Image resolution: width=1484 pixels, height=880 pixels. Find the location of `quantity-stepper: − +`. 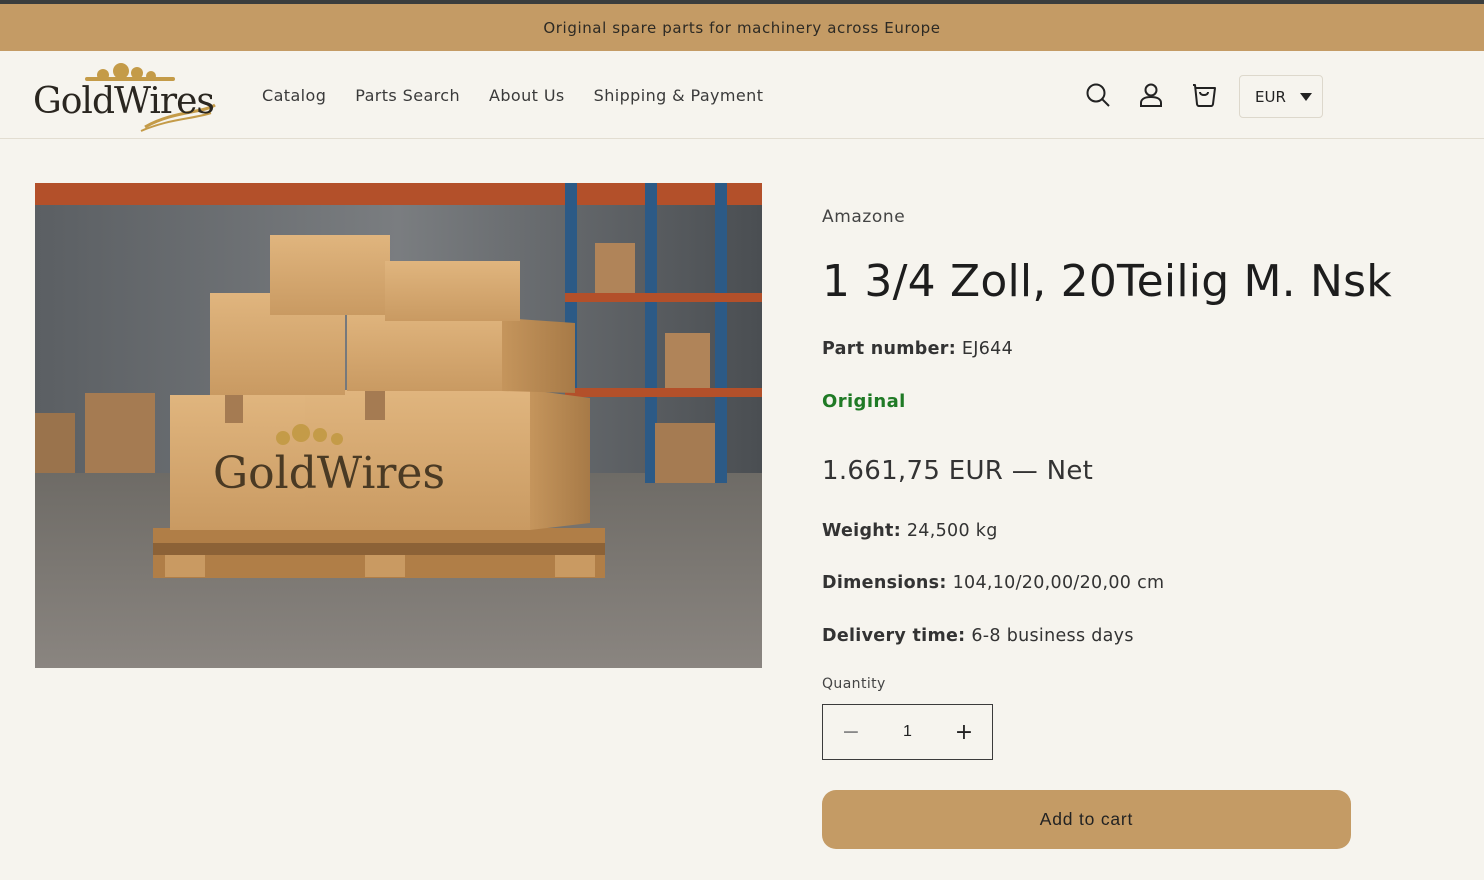

quantity-stepper: − + is located at coordinates (907, 732).